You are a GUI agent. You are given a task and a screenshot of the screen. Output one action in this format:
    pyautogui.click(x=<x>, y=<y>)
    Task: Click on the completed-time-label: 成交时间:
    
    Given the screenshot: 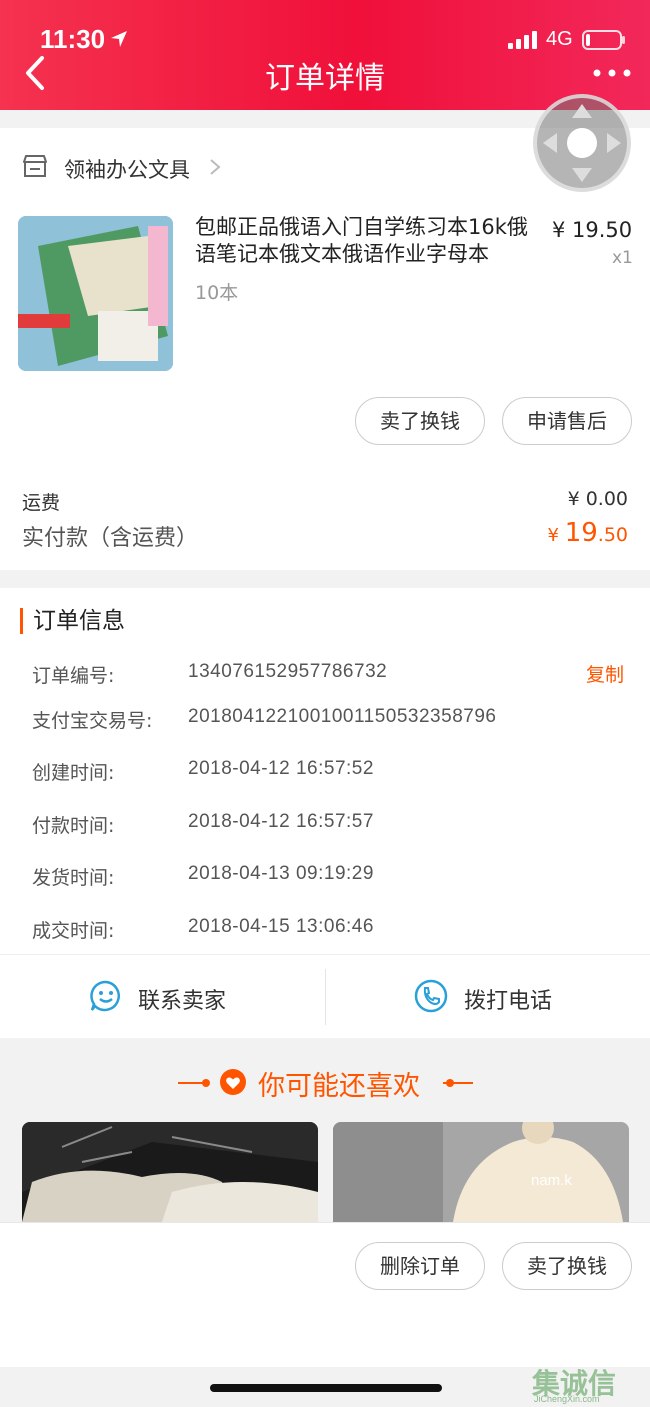 What is the action you would take?
    pyautogui.click(x=73, y=931)
    